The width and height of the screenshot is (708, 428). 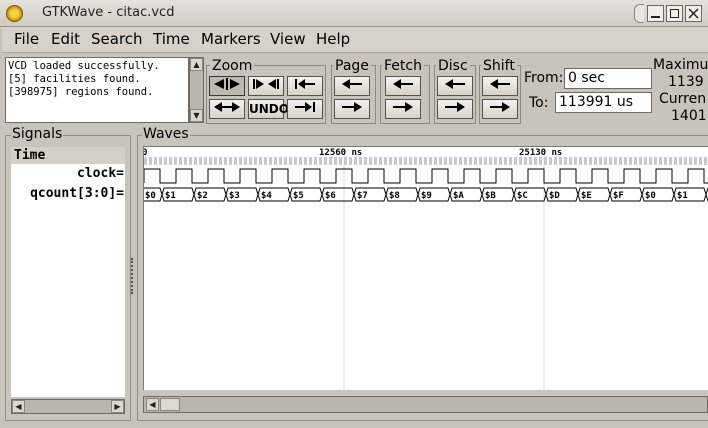 What do you see at coordinates (68, 406) in the screenshot?
I see `signals-hscrollbar: ◀ ▶` at bounding box center [68, 406].